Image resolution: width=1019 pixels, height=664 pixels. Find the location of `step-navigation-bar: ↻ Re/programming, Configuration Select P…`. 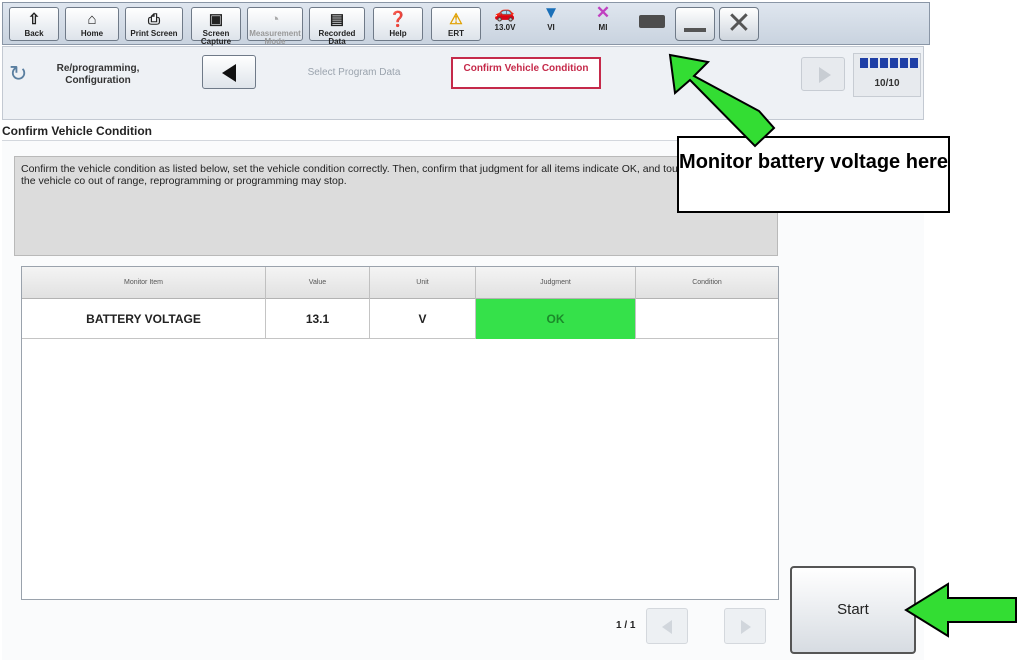

step-navigation-bar: ↻ Re/programming, Configuration Select P… is located at coordinates (463, 83).